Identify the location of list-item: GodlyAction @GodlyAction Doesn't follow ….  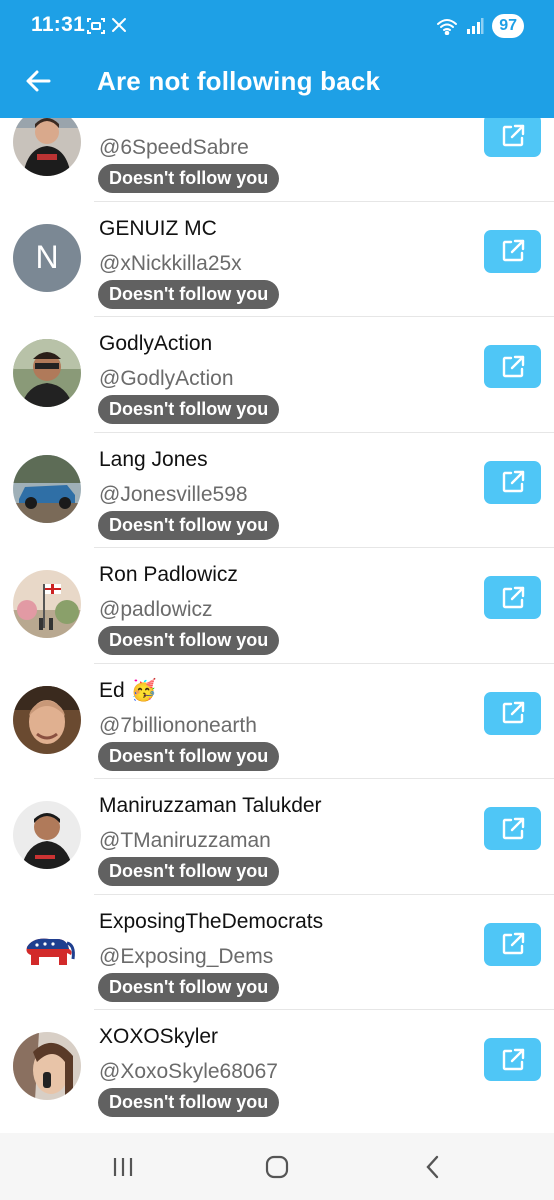
(277, 375).